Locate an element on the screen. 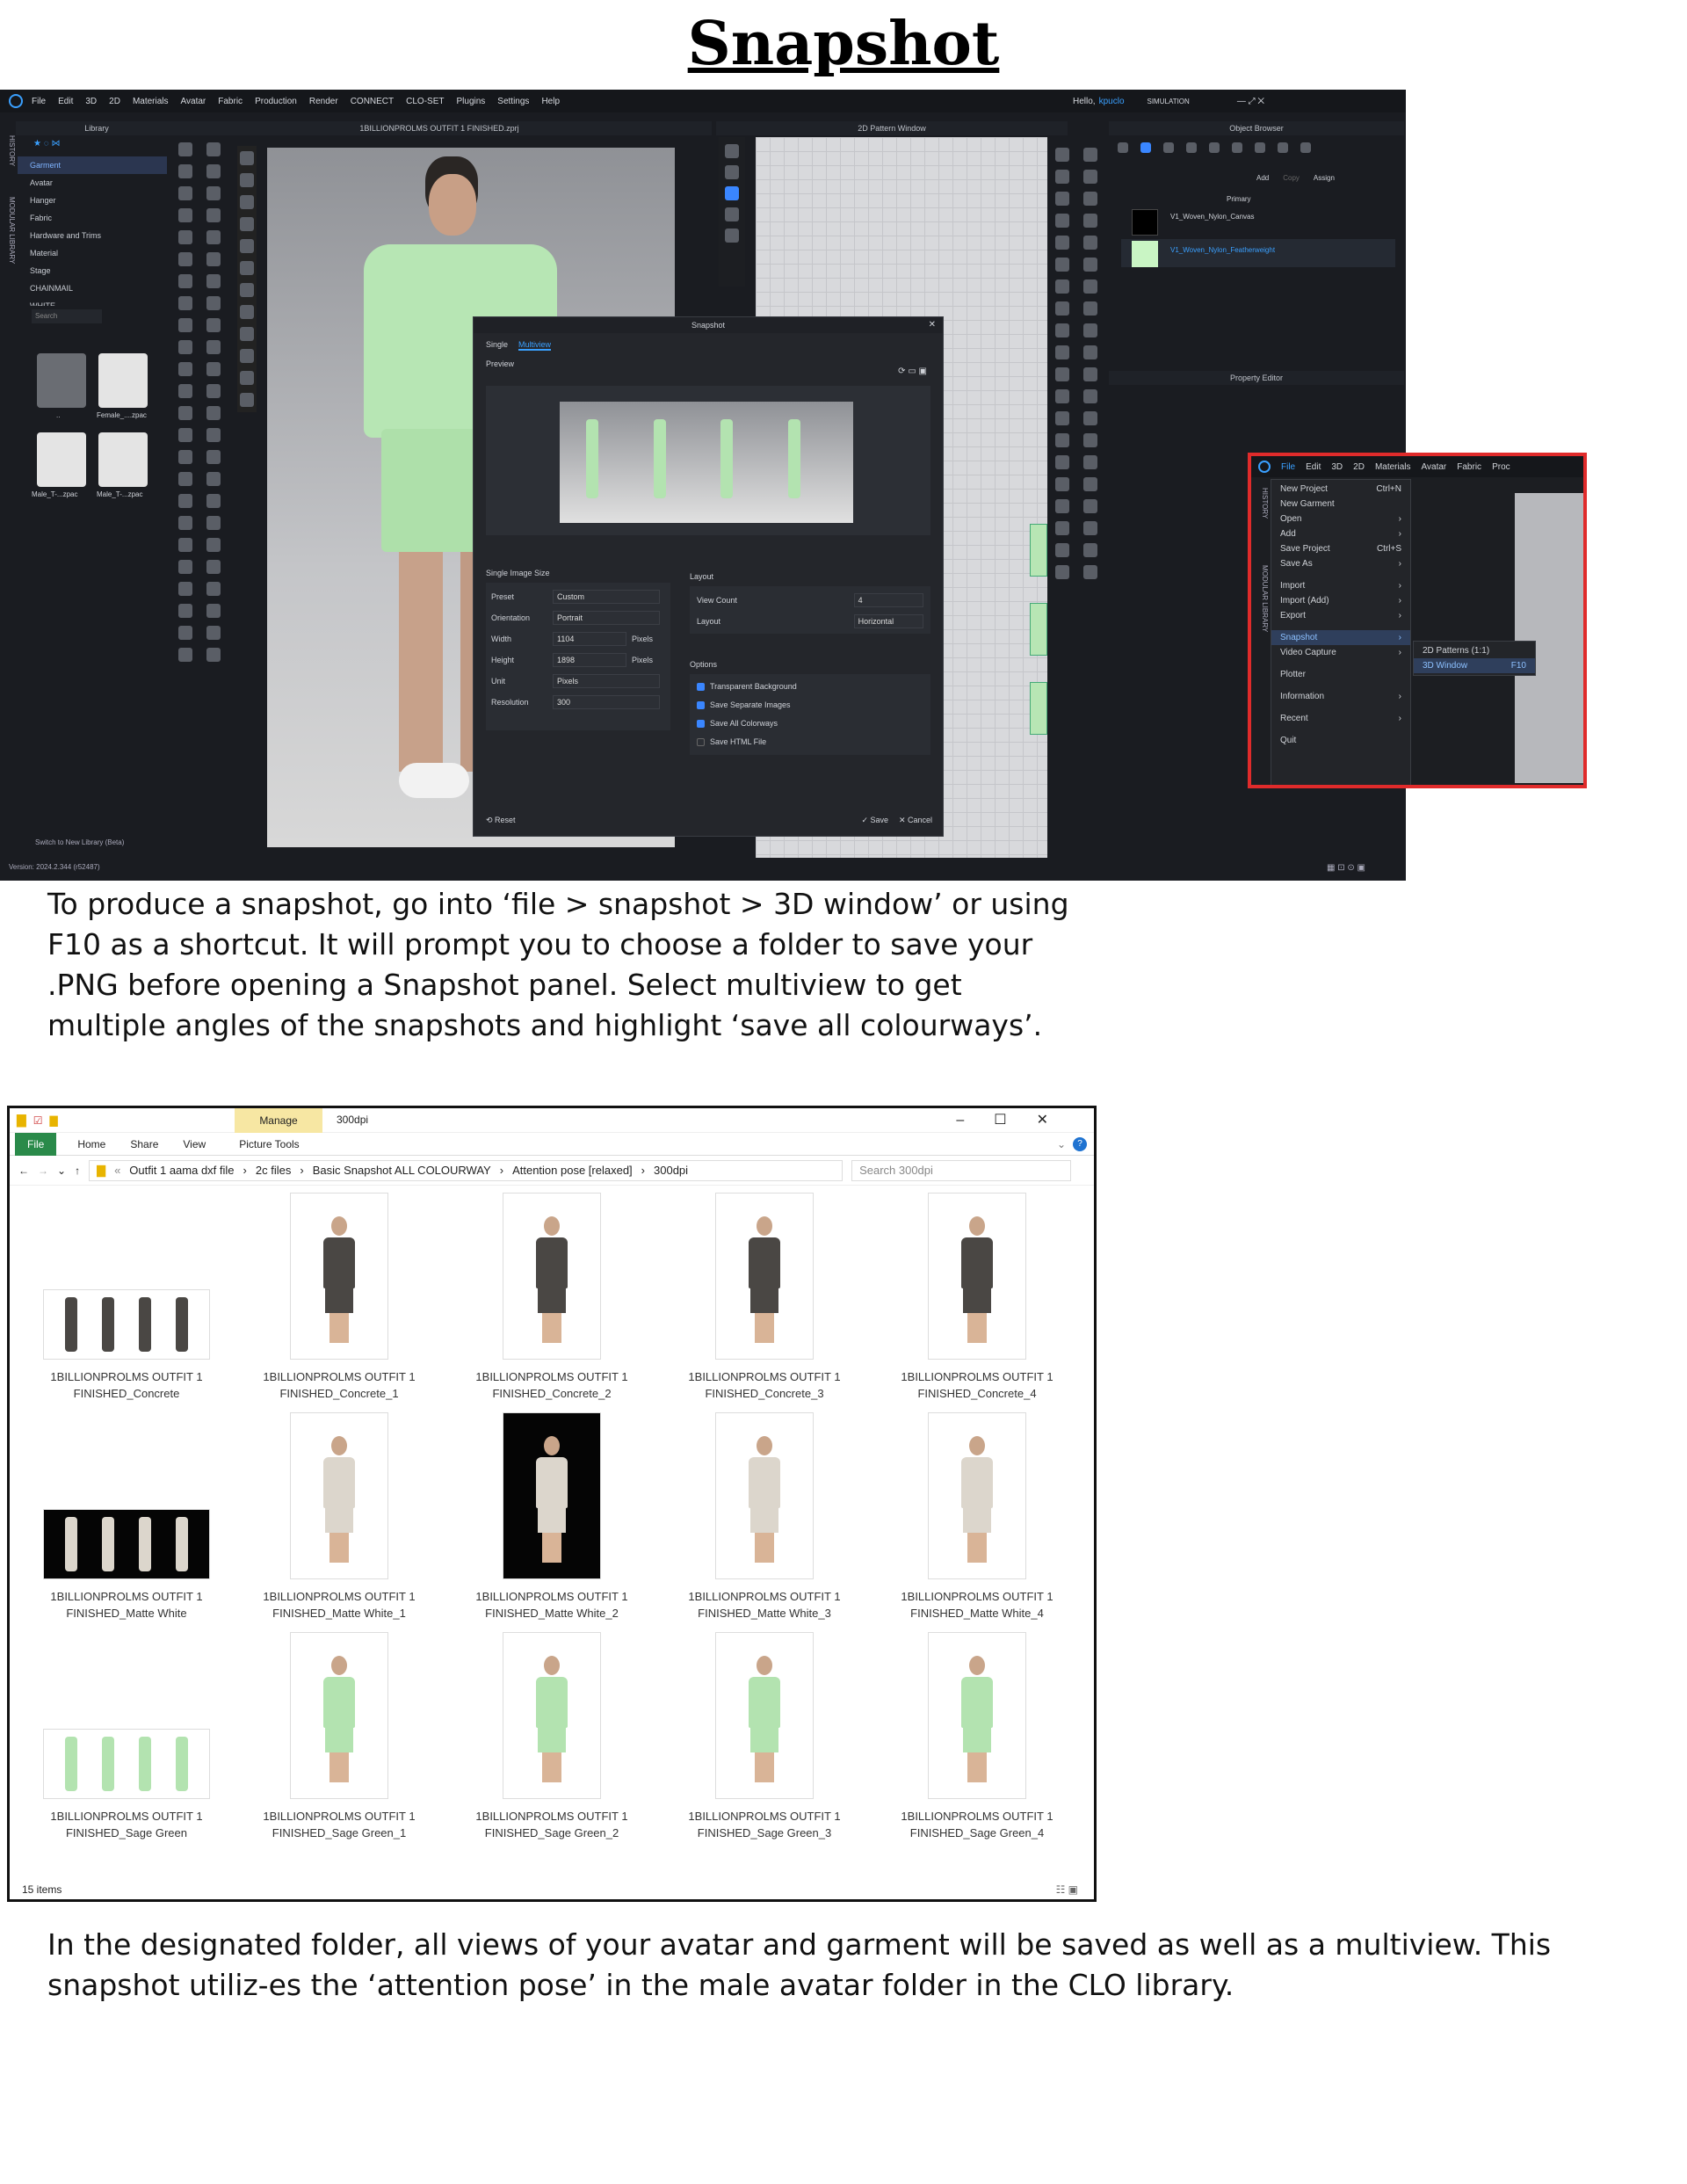 This screenshot has height=2184, width=1687. button-icon is located at coordinates (1191, 147).